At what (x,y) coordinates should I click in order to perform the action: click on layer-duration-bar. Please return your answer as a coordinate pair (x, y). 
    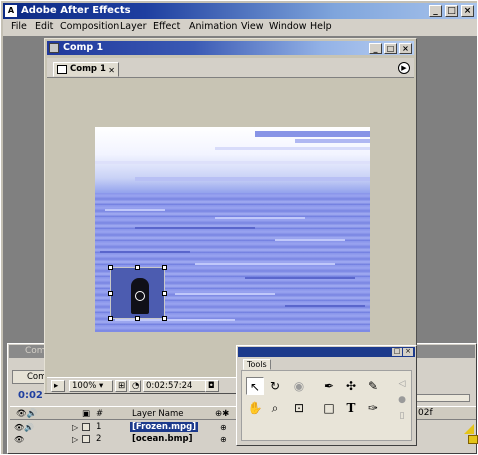
    Looking at the image, I should click on (473, 439).